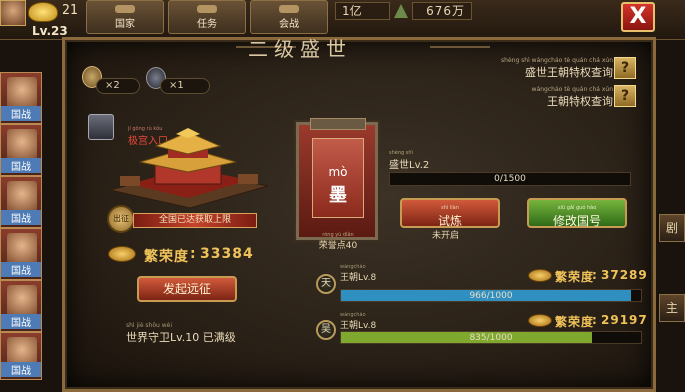 This screenshot has height=392, width=685. I want to click on limit-banner: 全国已达获取上限, so click(195, 220).